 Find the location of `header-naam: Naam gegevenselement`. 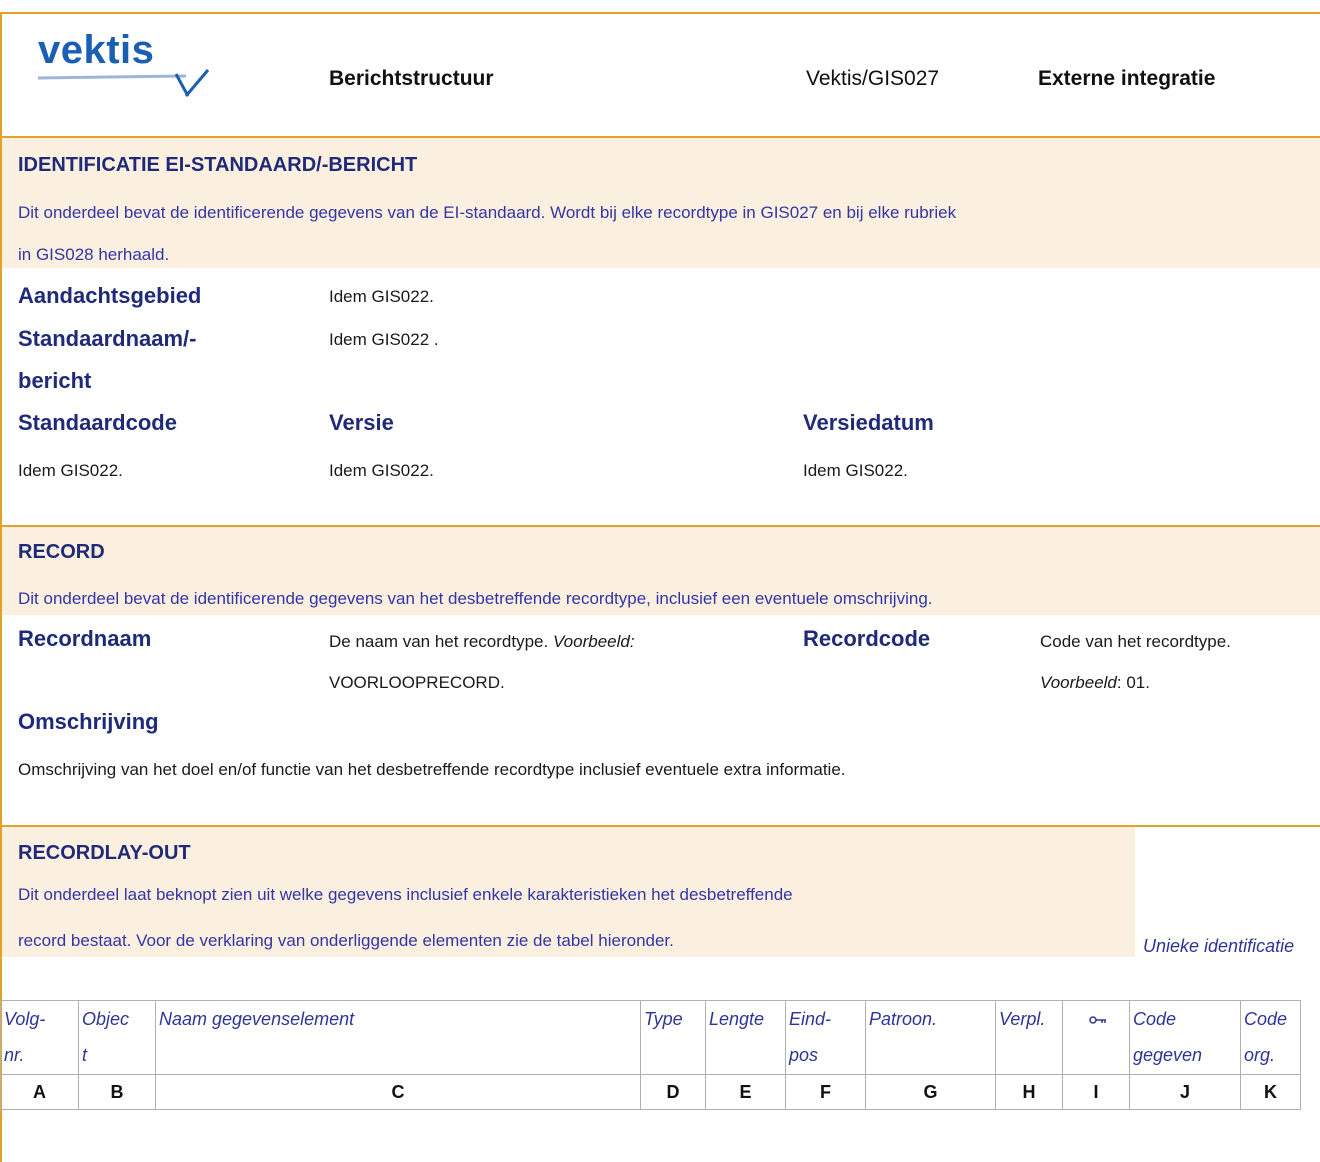

header-naam: Naam gegevenselement is located at coordinates (398, 1037).